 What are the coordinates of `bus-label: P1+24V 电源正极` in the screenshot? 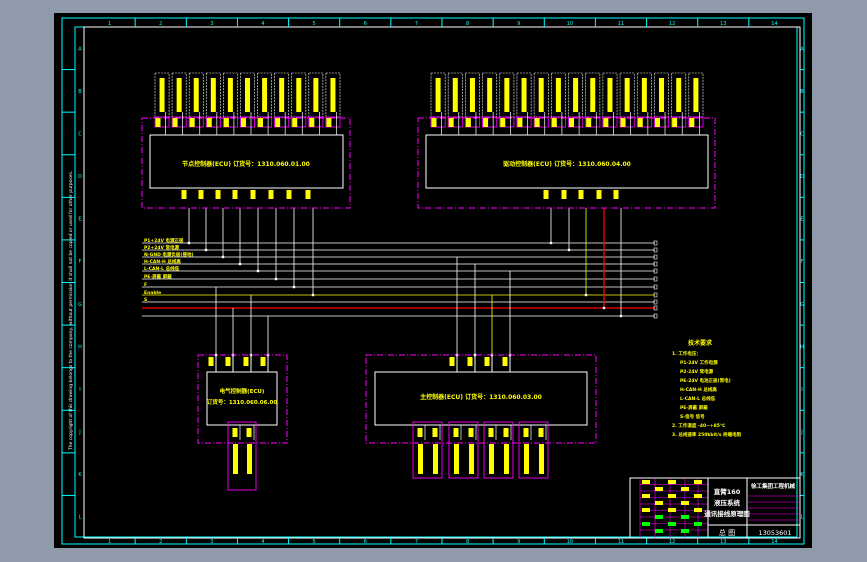 It's located at (164, 240).